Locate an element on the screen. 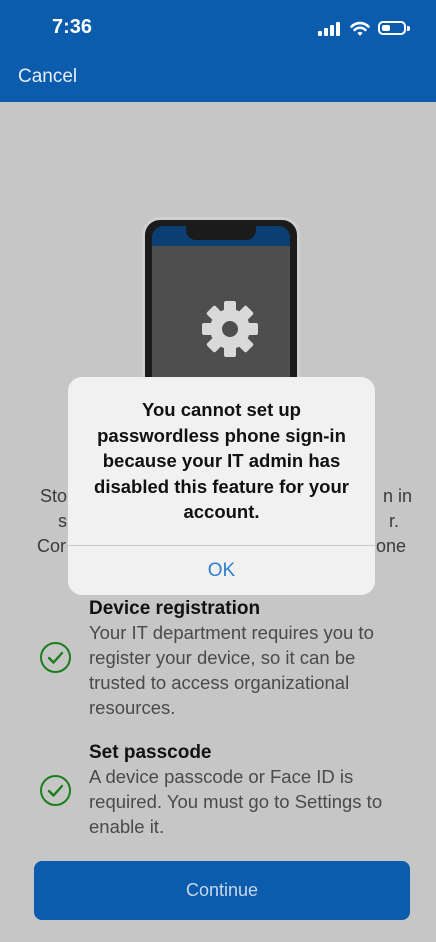 This screenshot has width=436, height=942. feature-title: Set passcode is located at coordinates (150, 752).